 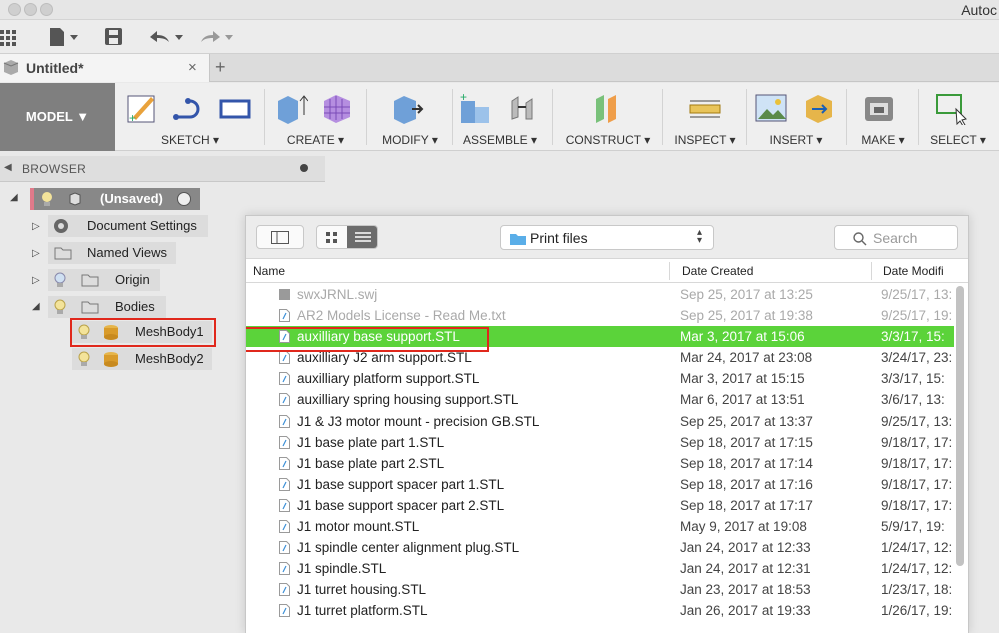 I want to click on expand-origin-icon: ▷, so click(x=36, y=280).